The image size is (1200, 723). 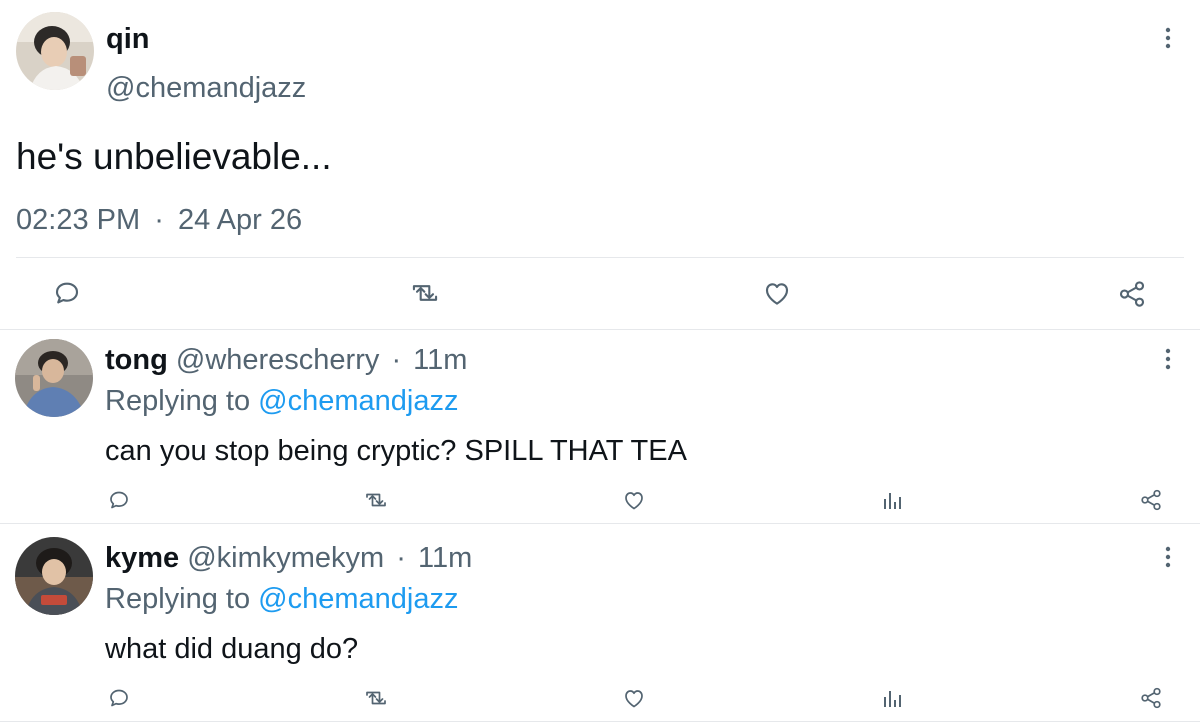 I want to click on author-display-name: kyme, so click(x=142, y=558).